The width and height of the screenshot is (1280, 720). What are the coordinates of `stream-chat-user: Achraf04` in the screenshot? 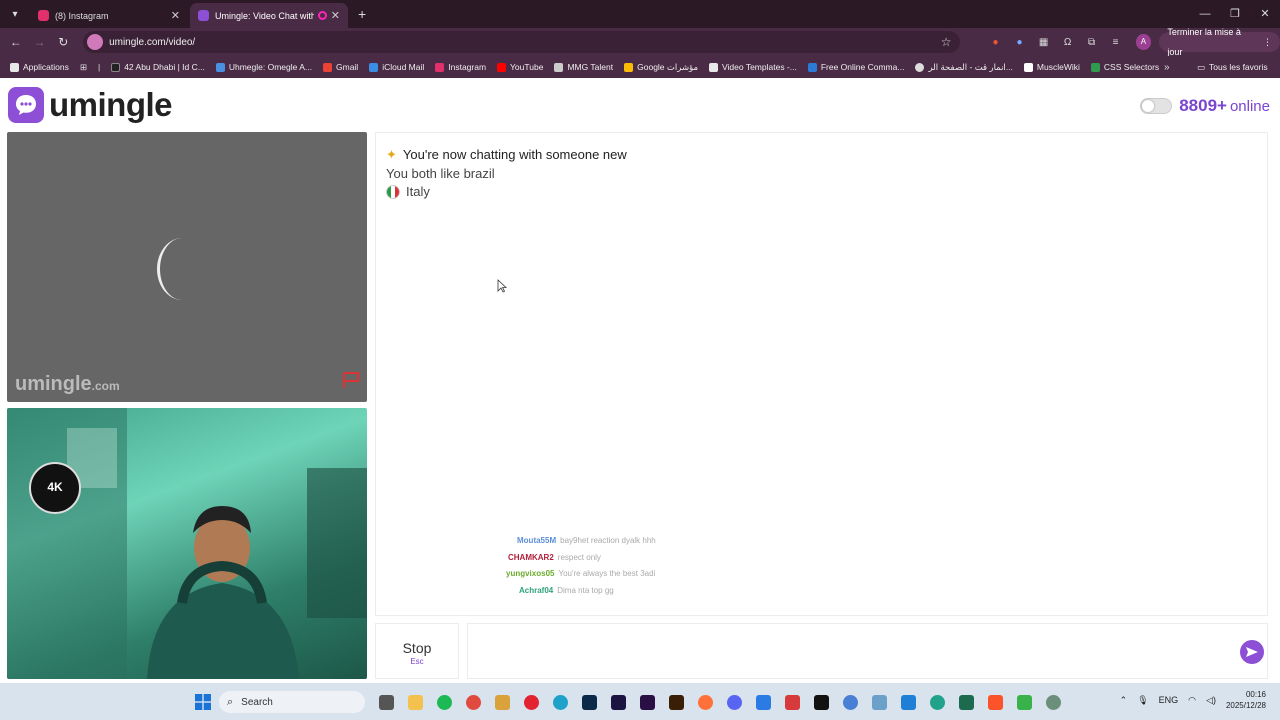 It's located at (536, 590).